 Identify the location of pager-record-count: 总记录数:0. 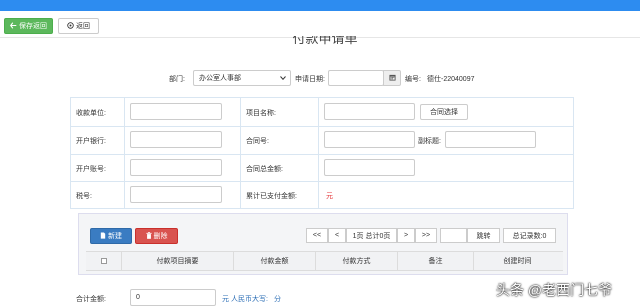
(529, 235).